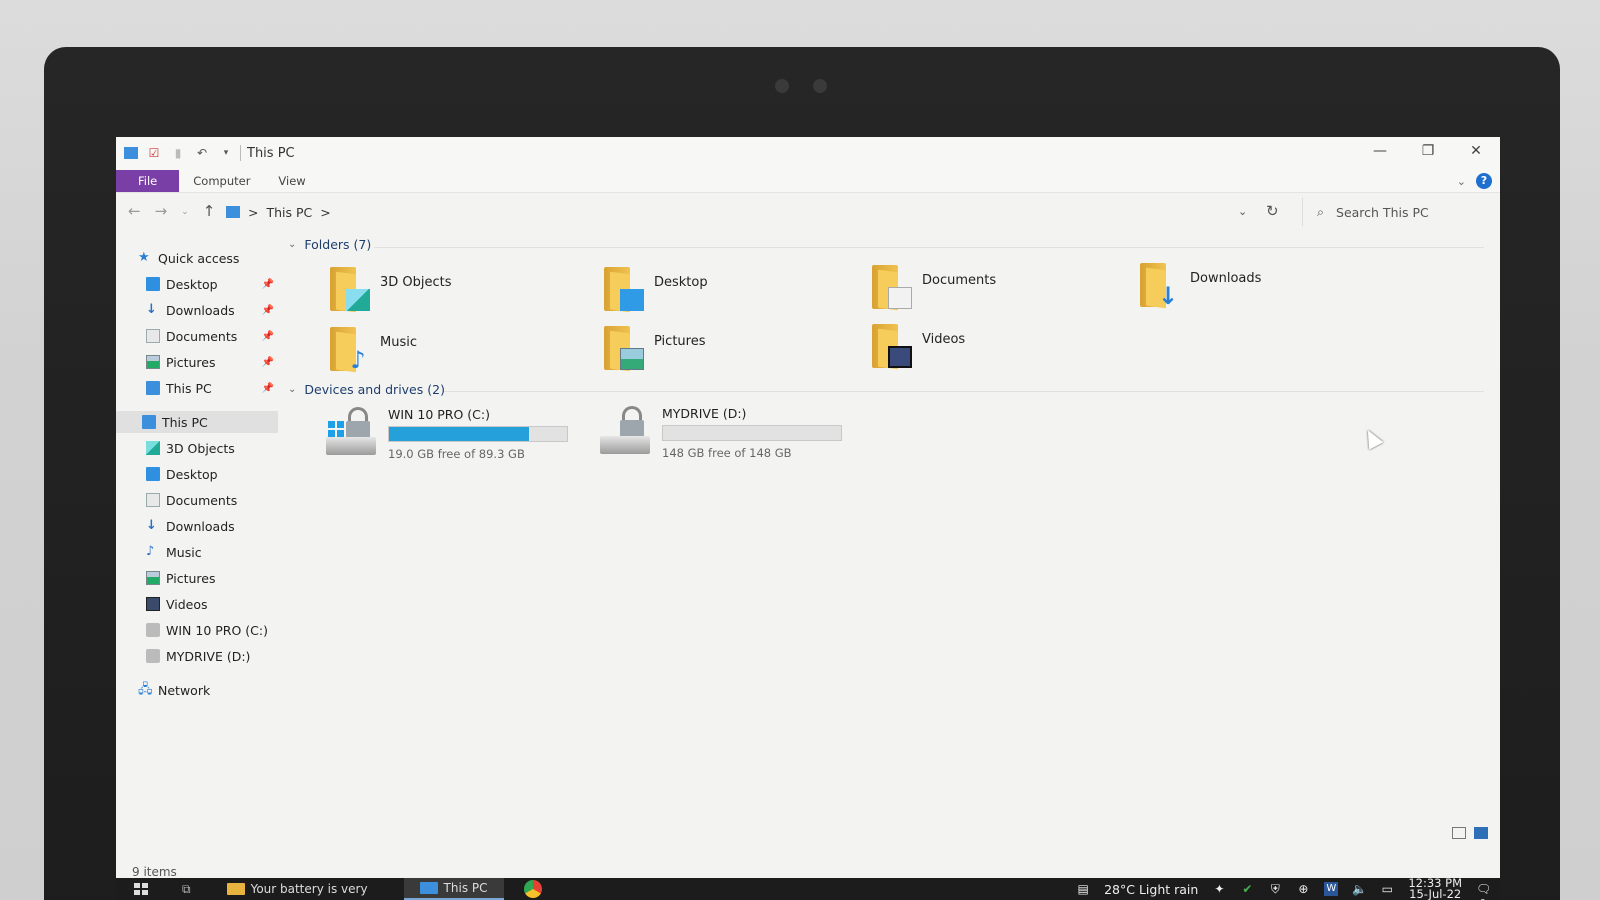 The image size is (1600, 900). I want to click on sidebar-item-3d-objects: 3D Objects, so click(212, 448).